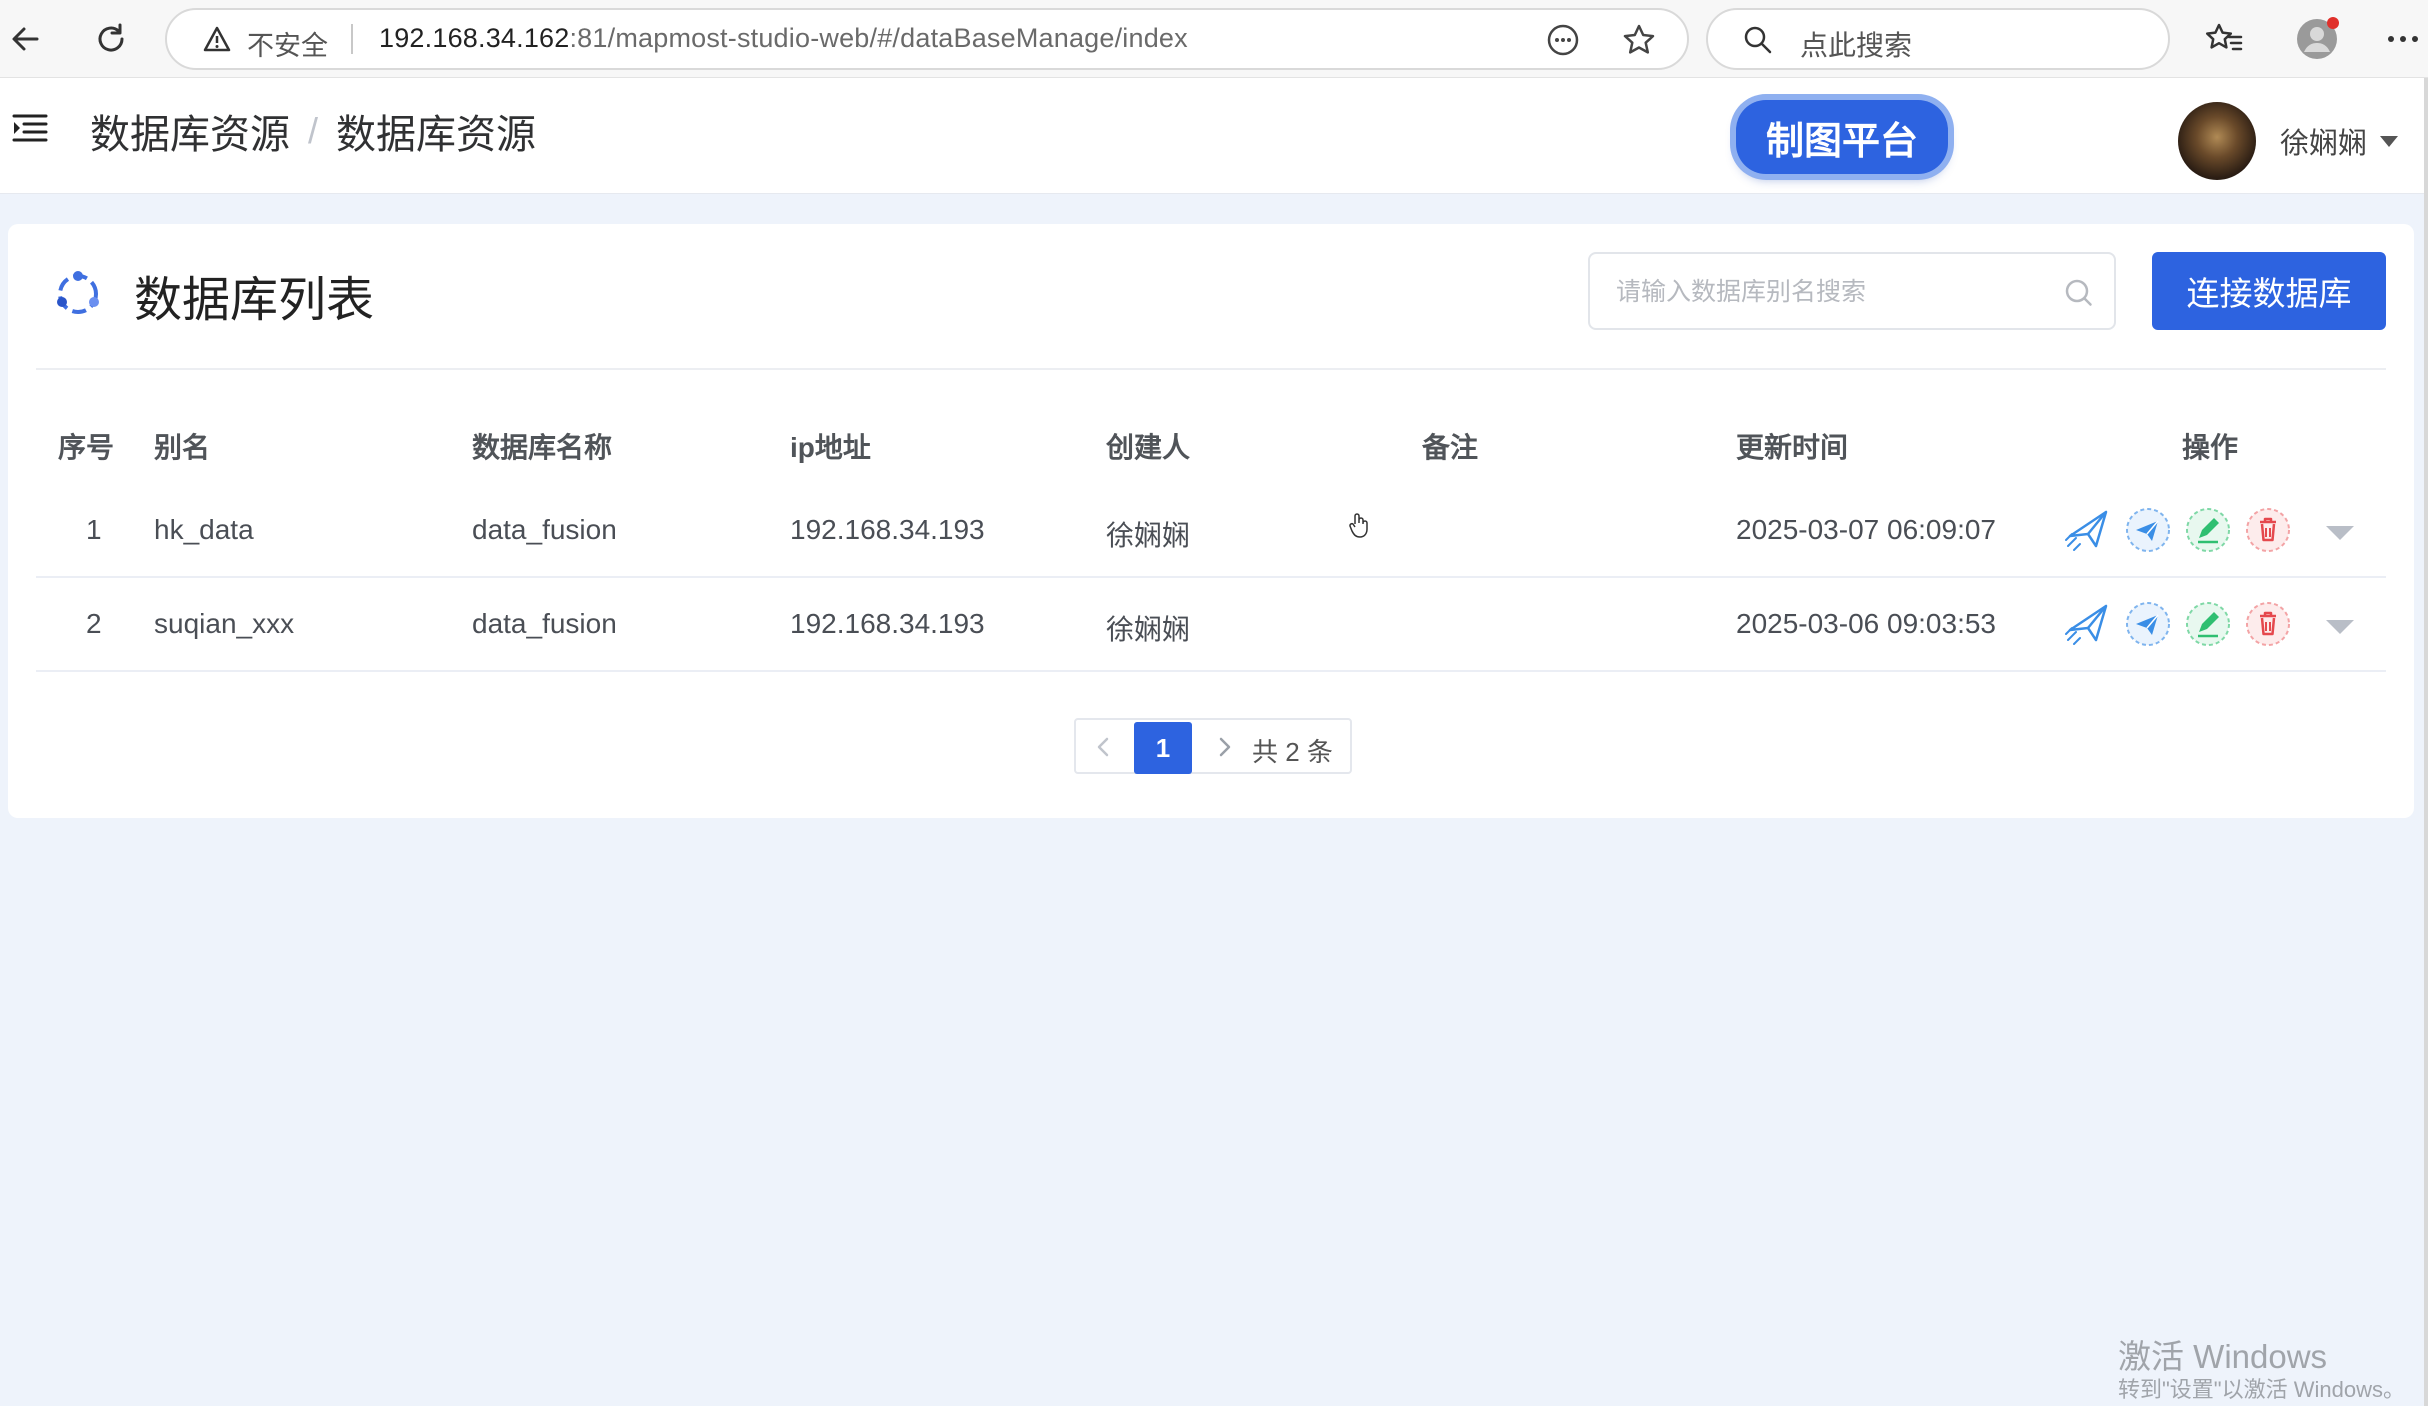  What do you see at coordinates (94, 623) in the screenshot?
I see `cell-index: 2` at bounding box center [94, 623].